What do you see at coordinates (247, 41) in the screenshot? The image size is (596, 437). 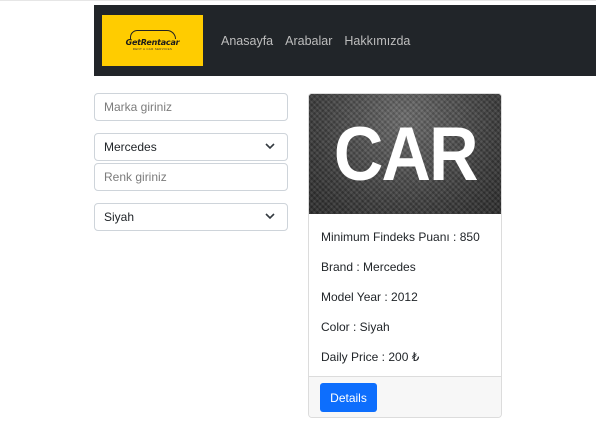 I see `nav-link-anasayfa: Anasayfa` at bounding box center [247, 41].